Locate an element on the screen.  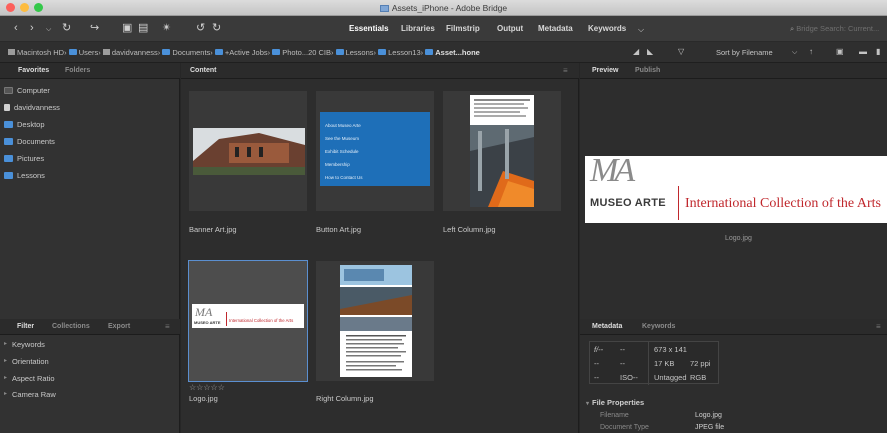
tab-export: Export is located at coordinates (119, 326).